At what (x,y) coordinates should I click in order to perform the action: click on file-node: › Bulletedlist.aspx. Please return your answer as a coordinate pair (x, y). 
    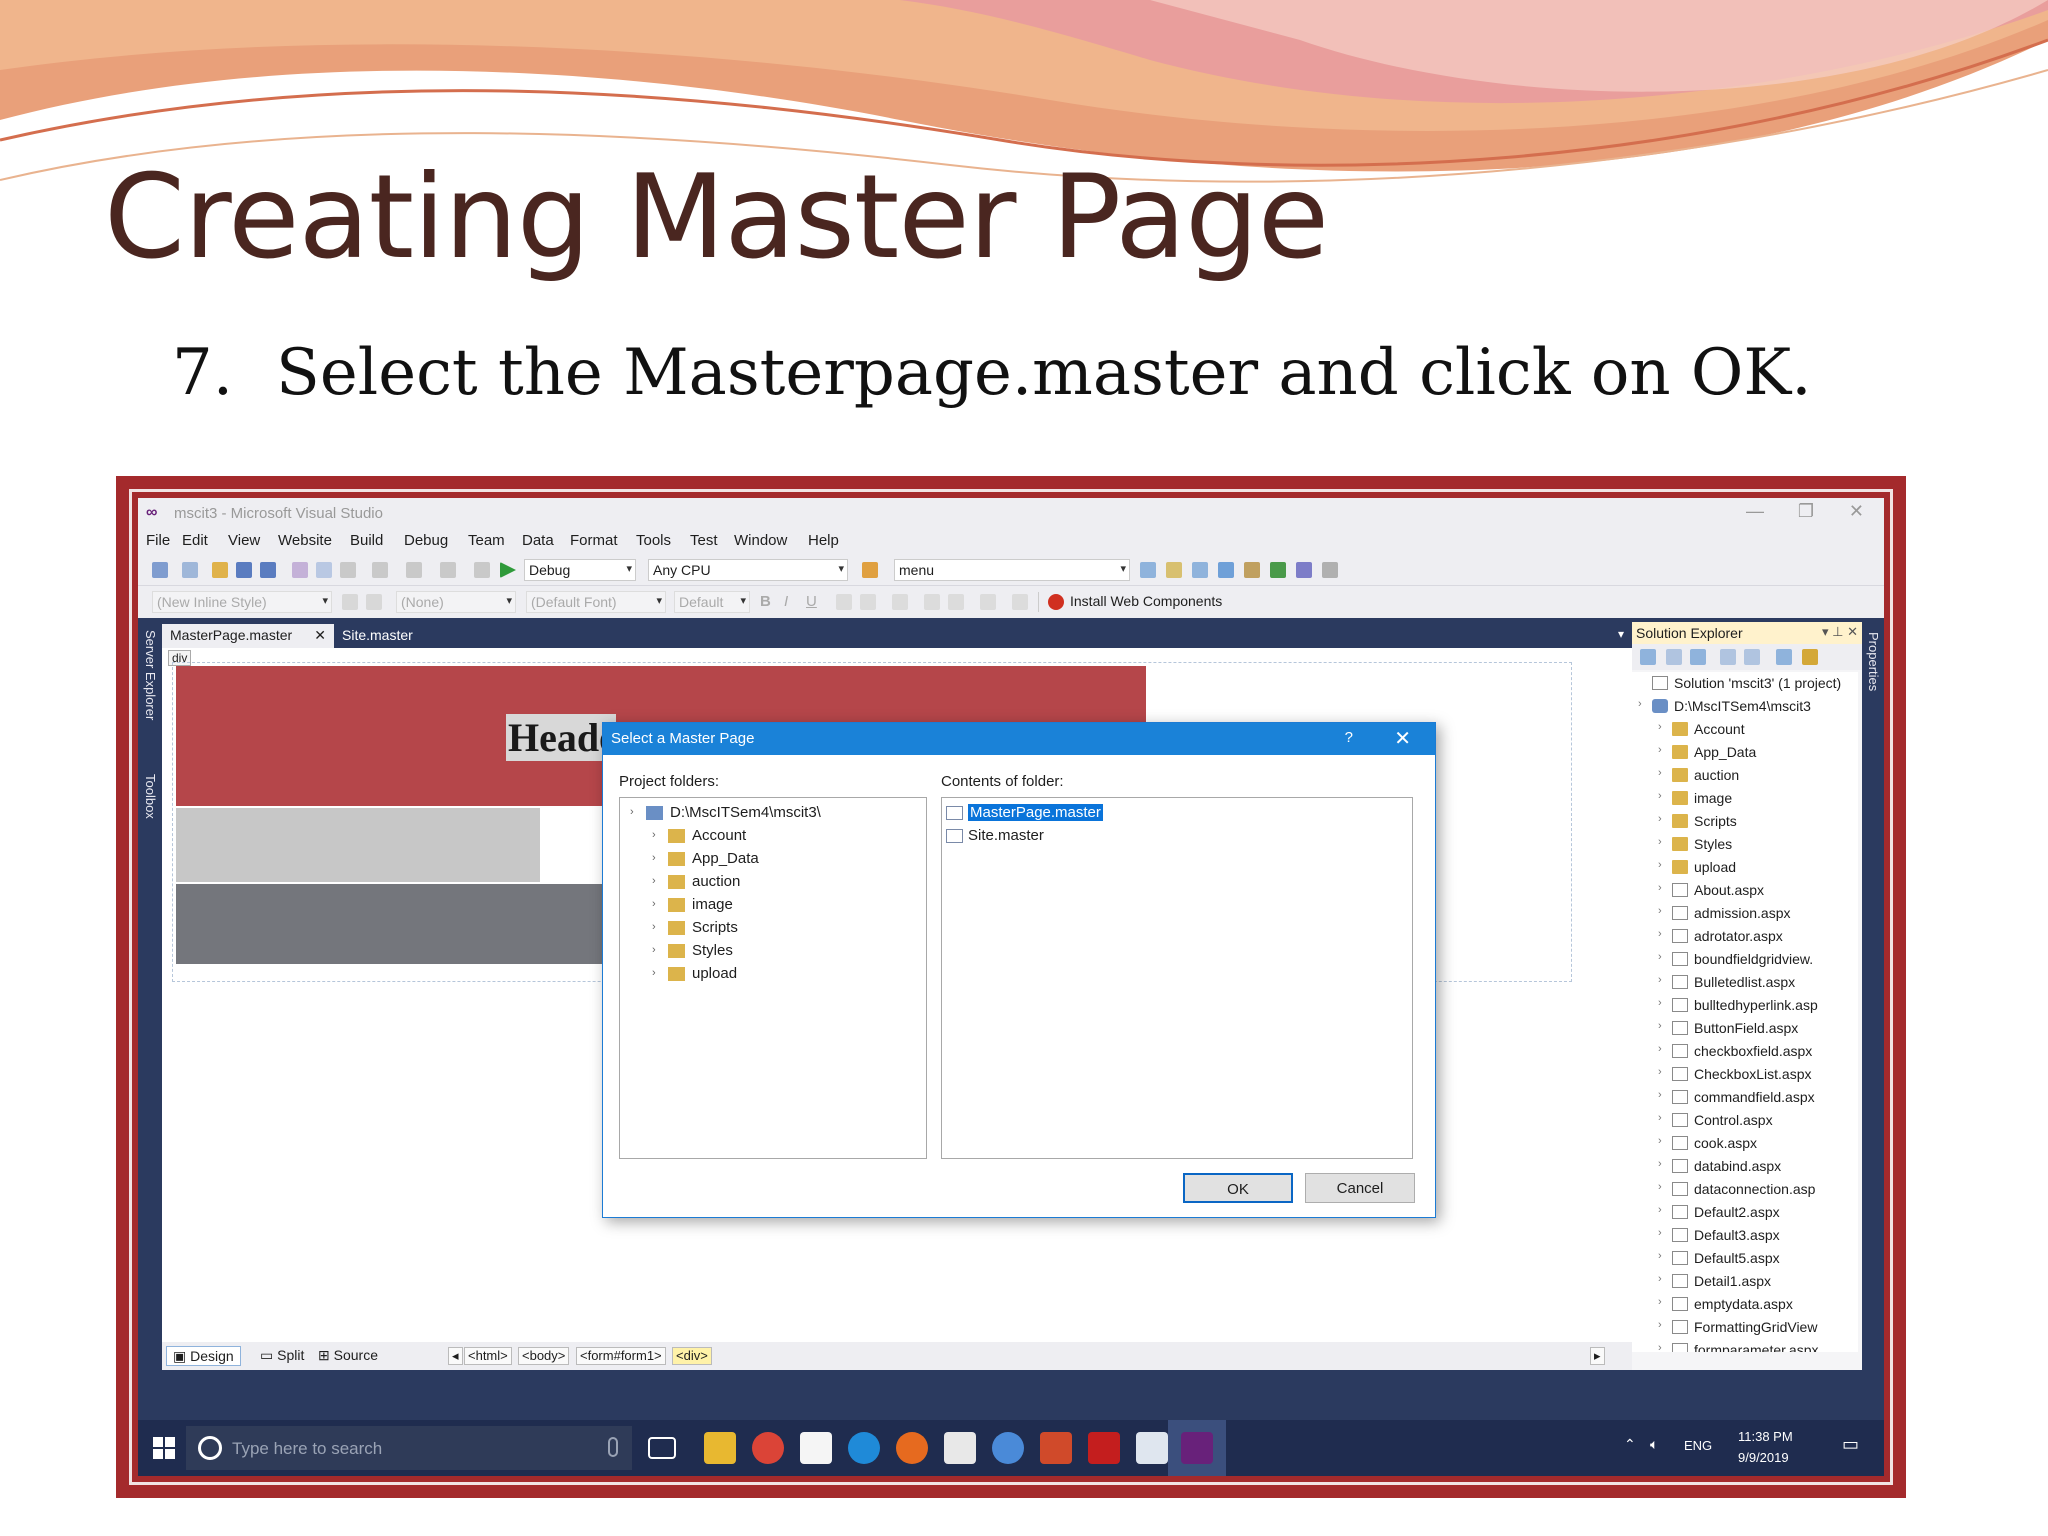
    Looking at the image, I should click on (1745, 982).